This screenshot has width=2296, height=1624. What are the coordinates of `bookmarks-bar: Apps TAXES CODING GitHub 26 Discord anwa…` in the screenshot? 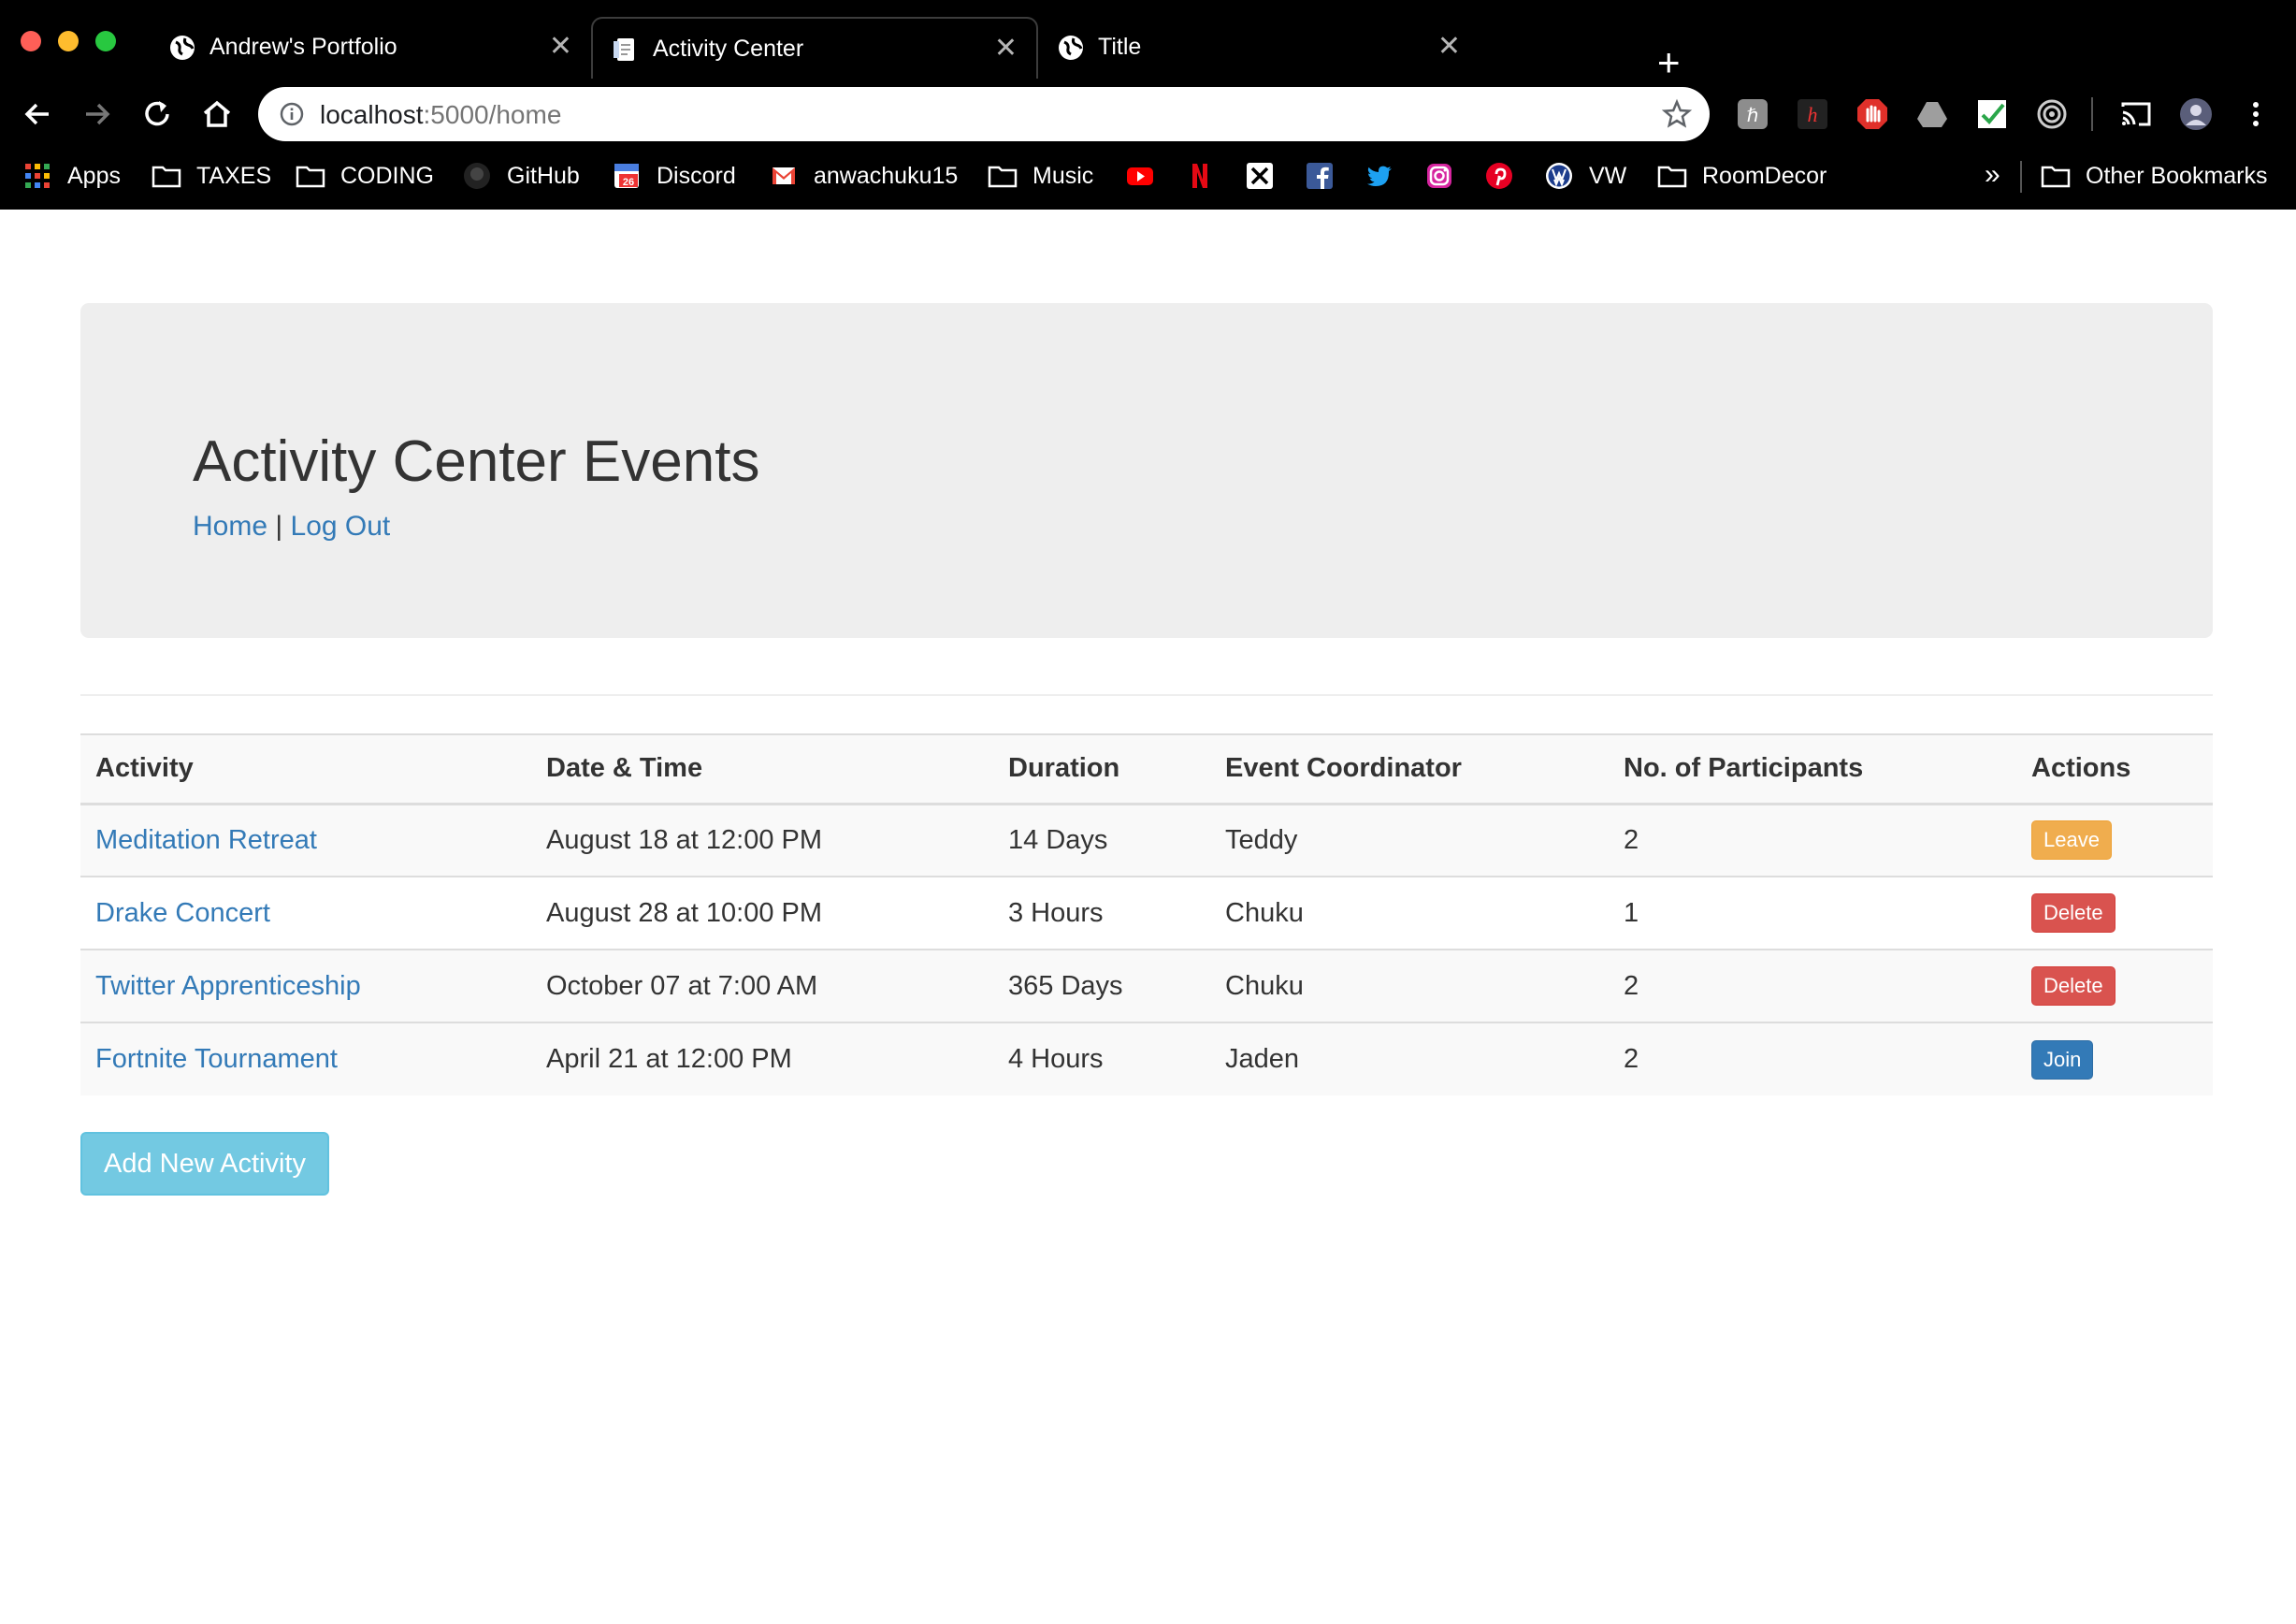 It's located at (1148, 175).